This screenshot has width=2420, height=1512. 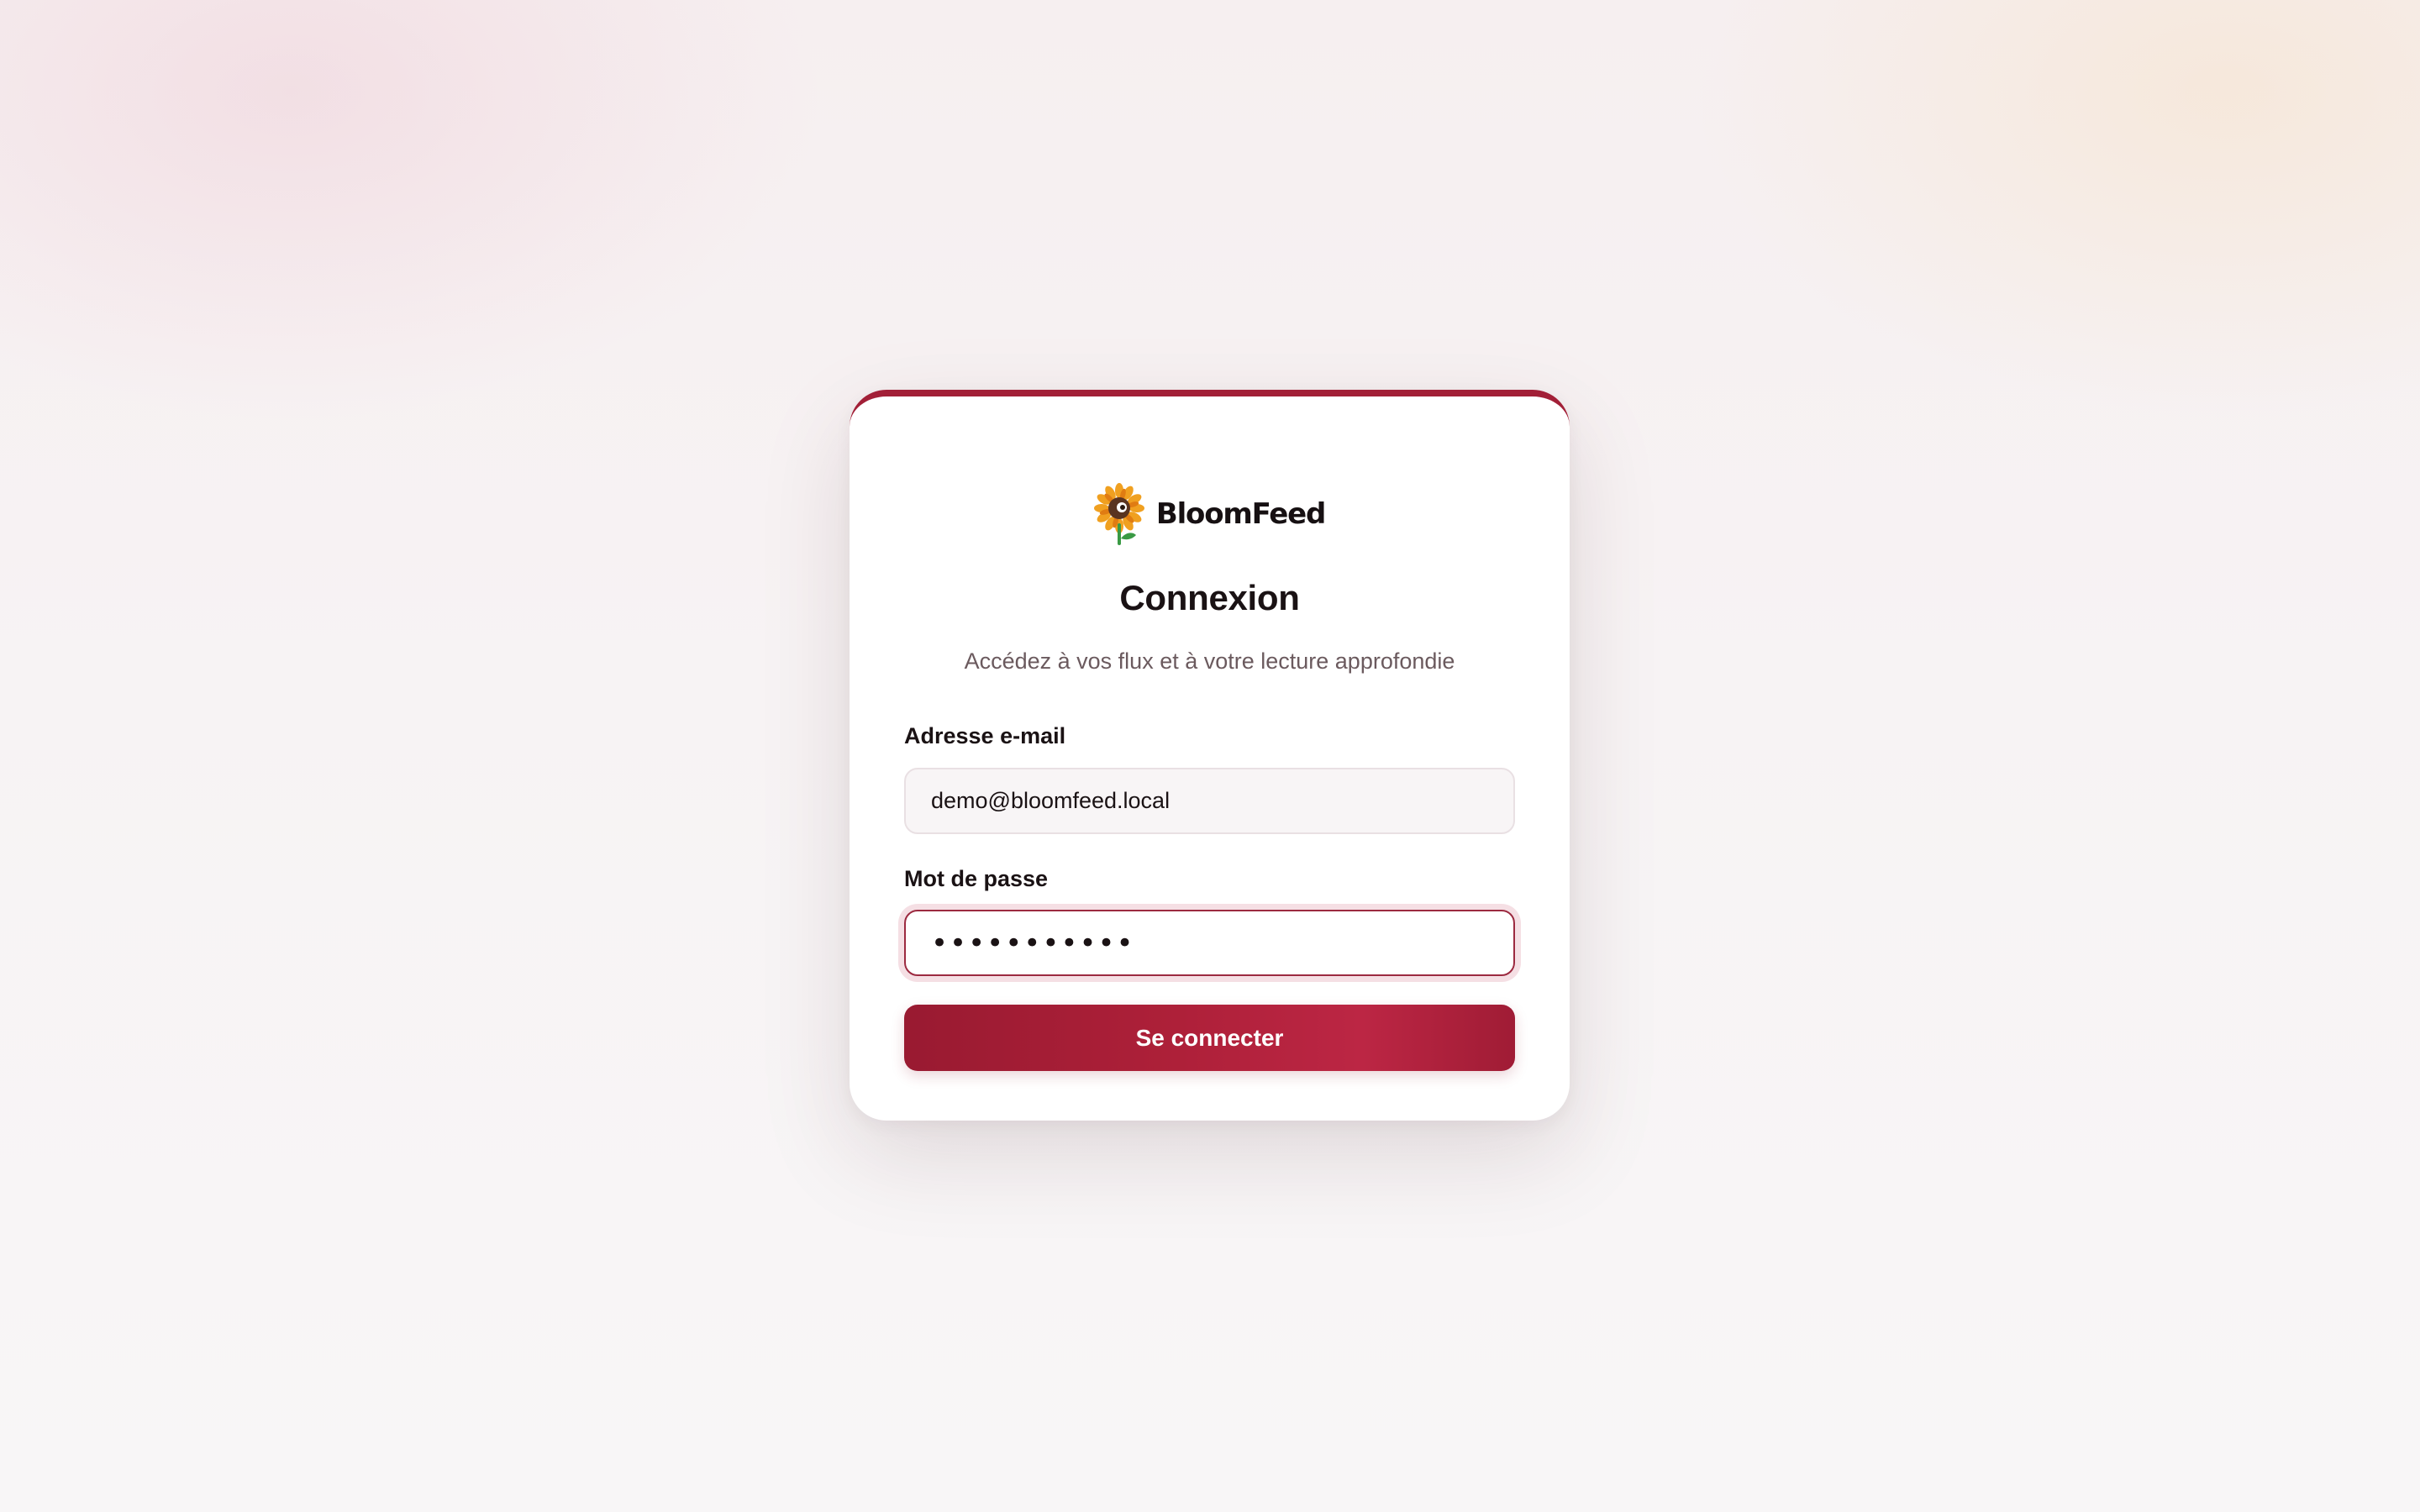 I want to click on login-button: Se connecter, so click(x=1209, y=1038).